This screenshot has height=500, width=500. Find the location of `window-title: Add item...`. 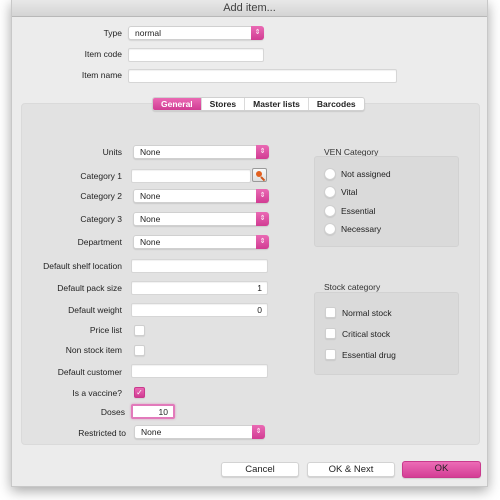

window-title: Add item... is located at coordinates (249, 8).